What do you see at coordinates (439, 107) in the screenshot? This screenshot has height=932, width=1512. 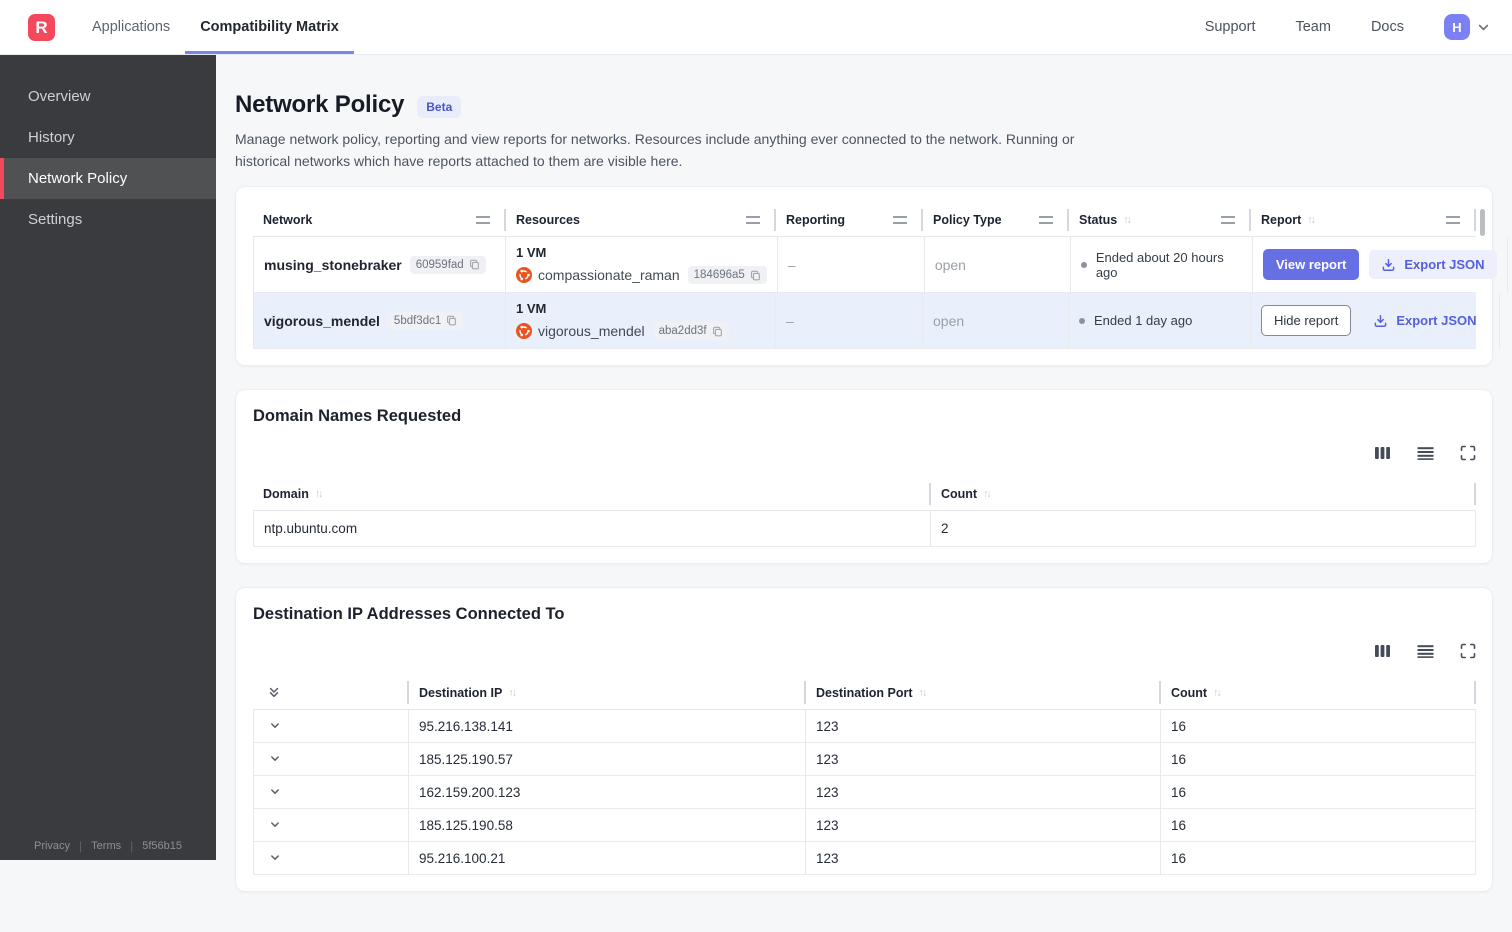 I see `beta-badge: Beta` at bounding box center [439, 107].